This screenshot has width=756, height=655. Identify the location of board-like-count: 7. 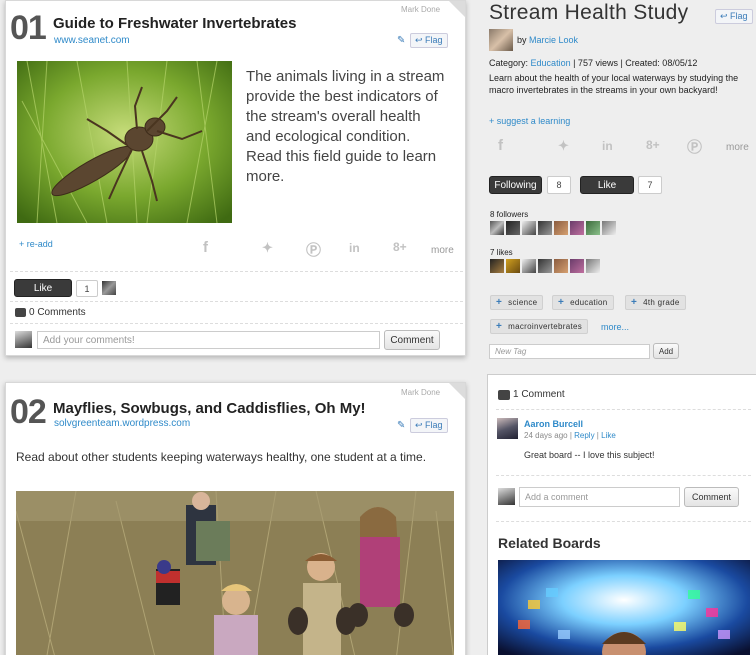
(650, 185).